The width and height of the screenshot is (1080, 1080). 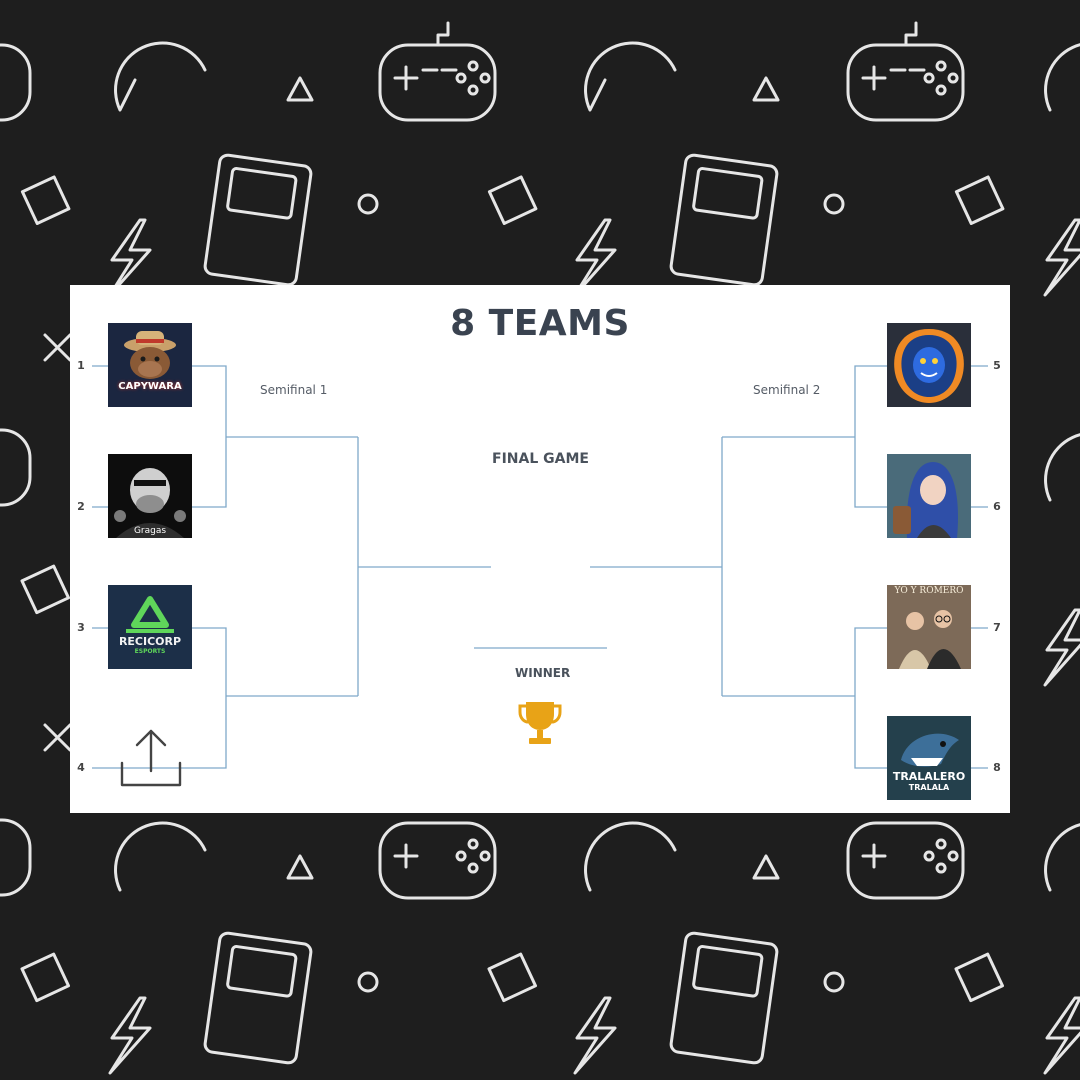 What do you see at coordinates (294, 390) in the screenshot?
I see `semifinal-1-label: Semifinal 1` at bounding box center [294, 390].